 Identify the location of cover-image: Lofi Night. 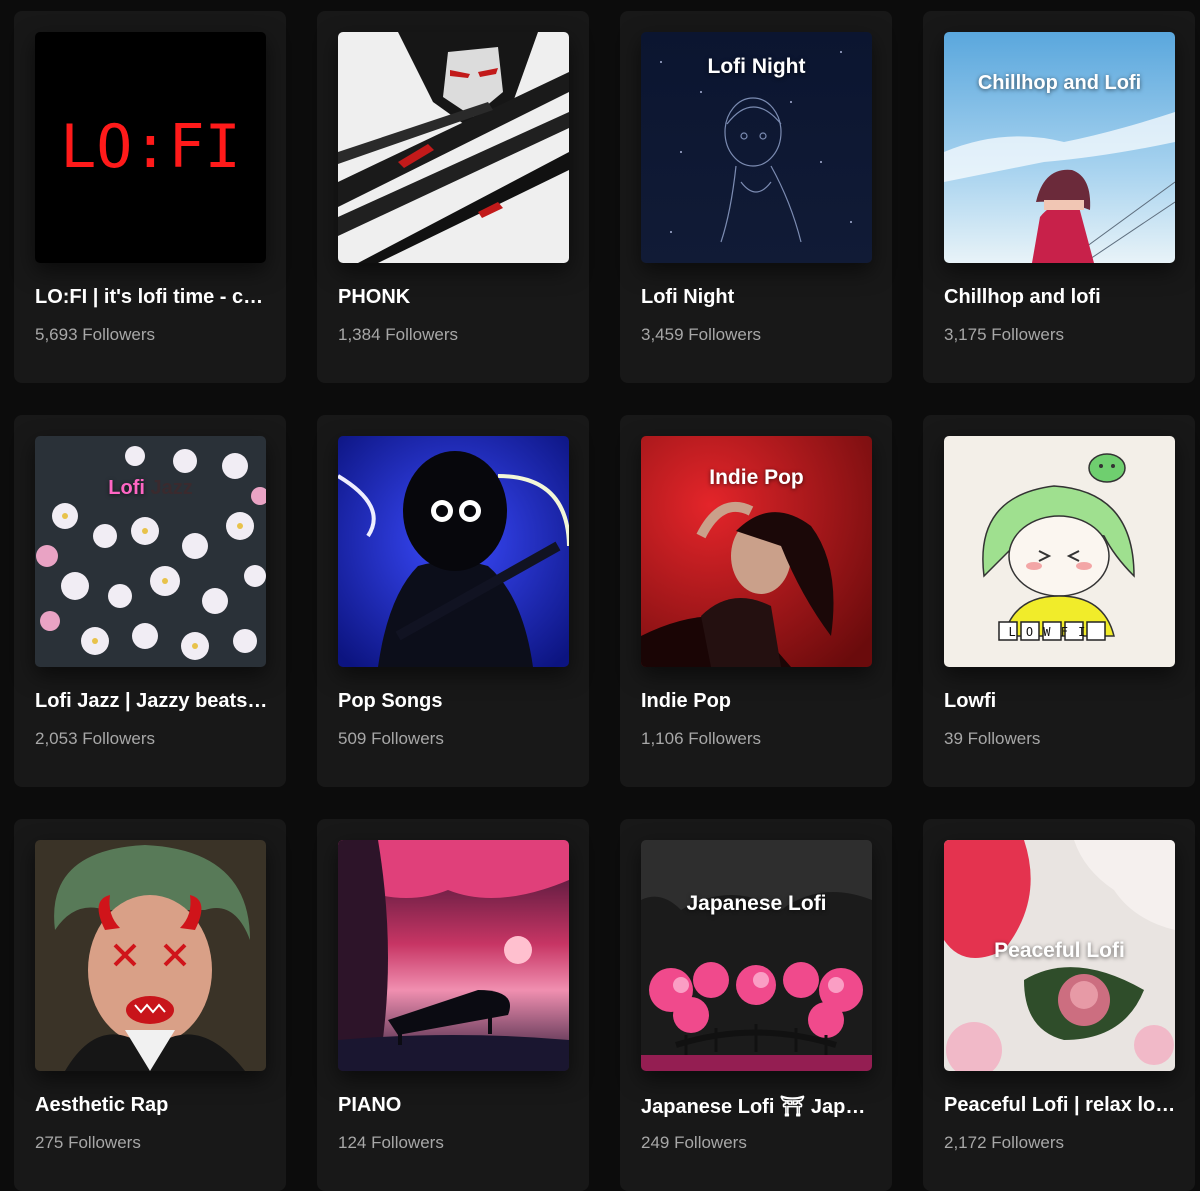
(756, 147).